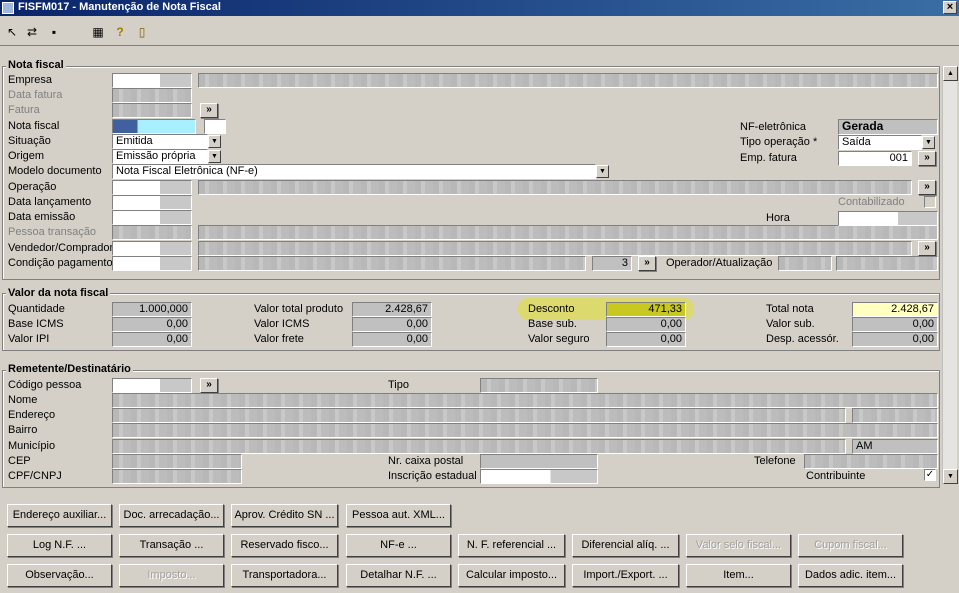 This screenshot has height=593, width=959. Describe the element at coordinates (555, 248) in the screenshot. I see `vendedor-name-field` at that location.